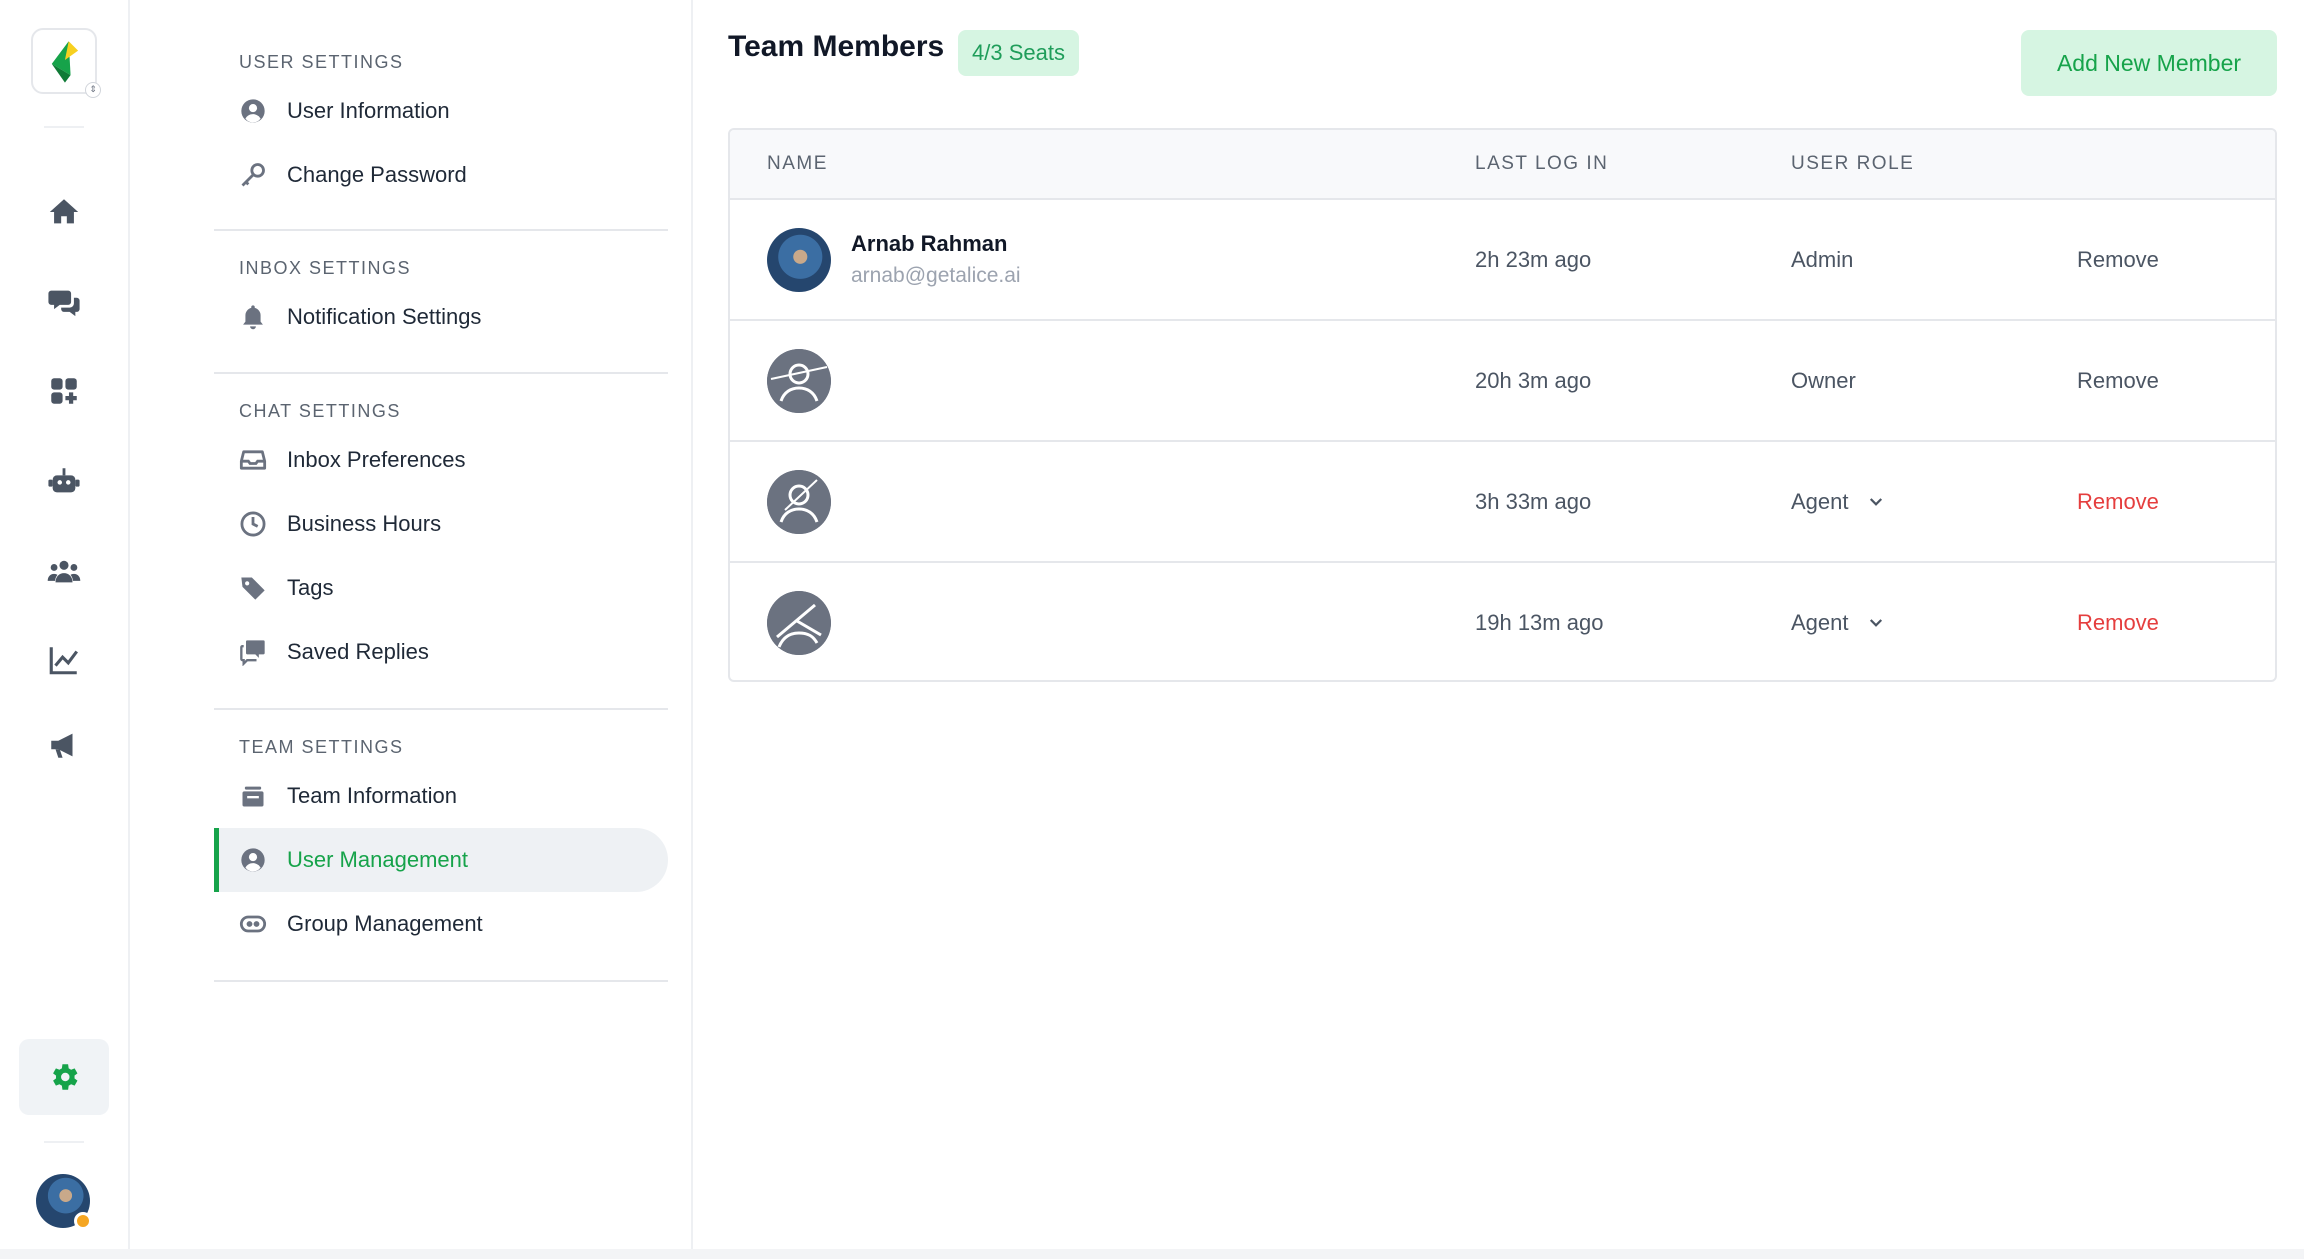 This screenshot has width=2304, height=1259. Describe the element at coordinates (252, 653) in the screenshot. I see `saved-replies-icon` at that location.